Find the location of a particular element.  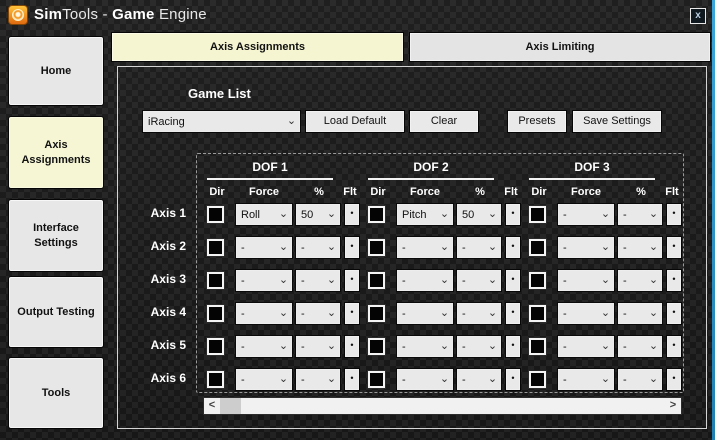

sidebar-item-interface-settings: Interface Settings is located at coordinates (56, 235).